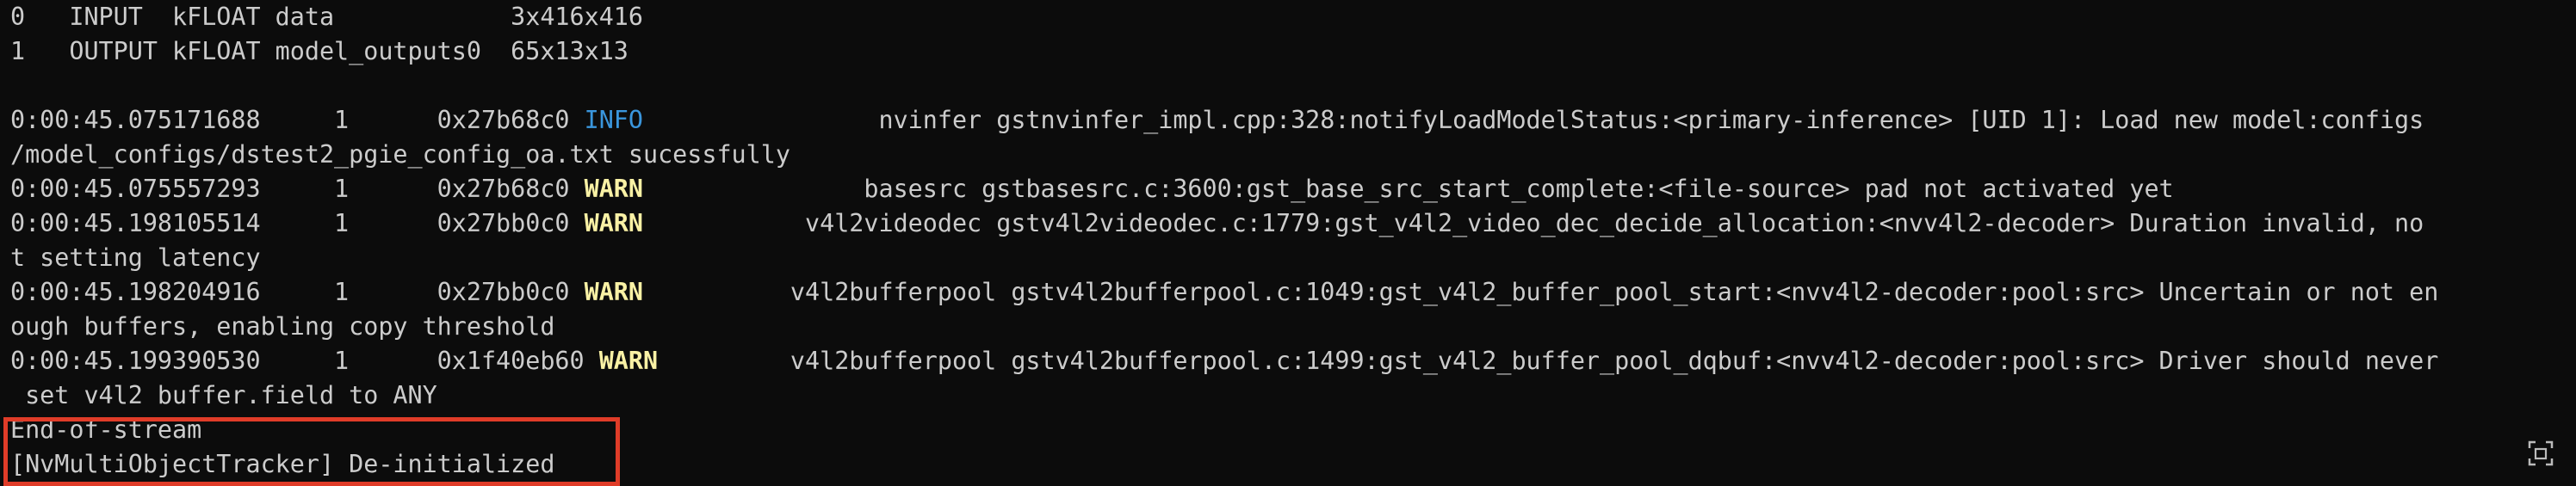  Describe the element at coordinates (327, 17) in the screenshot. I see `terminal-line: 0 INPUT kFLOAT data 3x416x416` at that location.